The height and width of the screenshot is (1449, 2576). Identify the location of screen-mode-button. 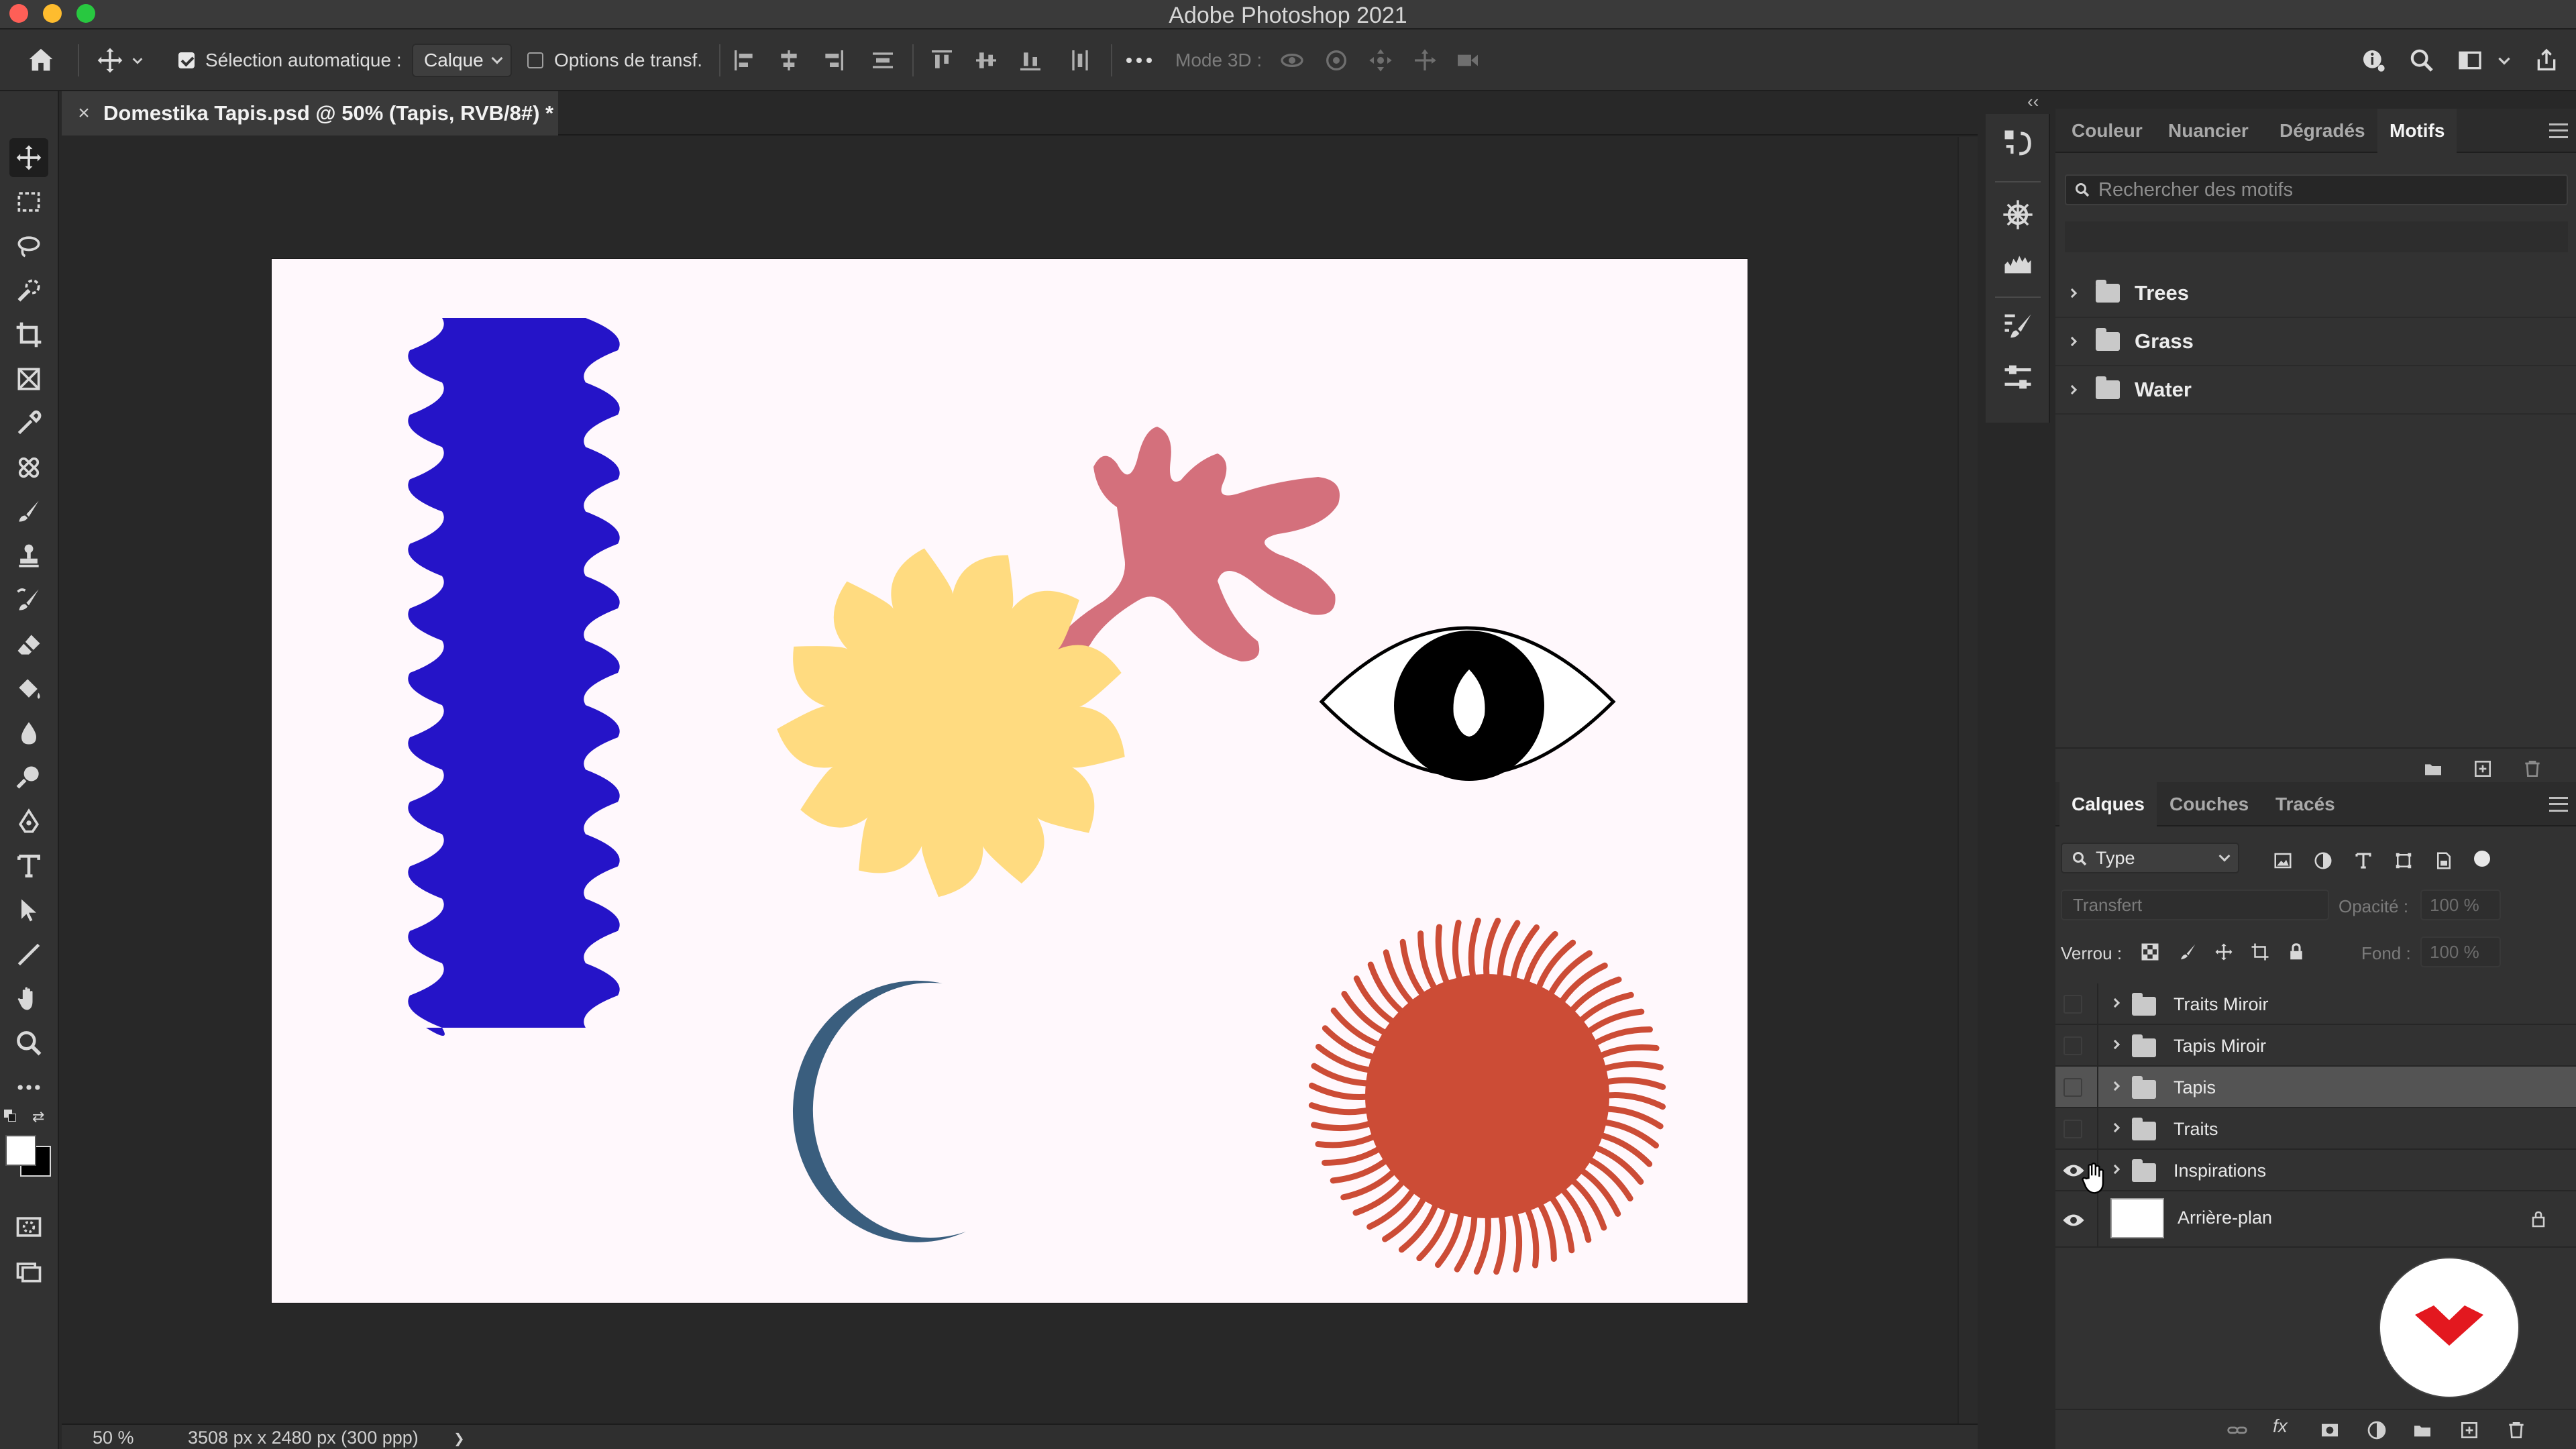
(28, 1271).